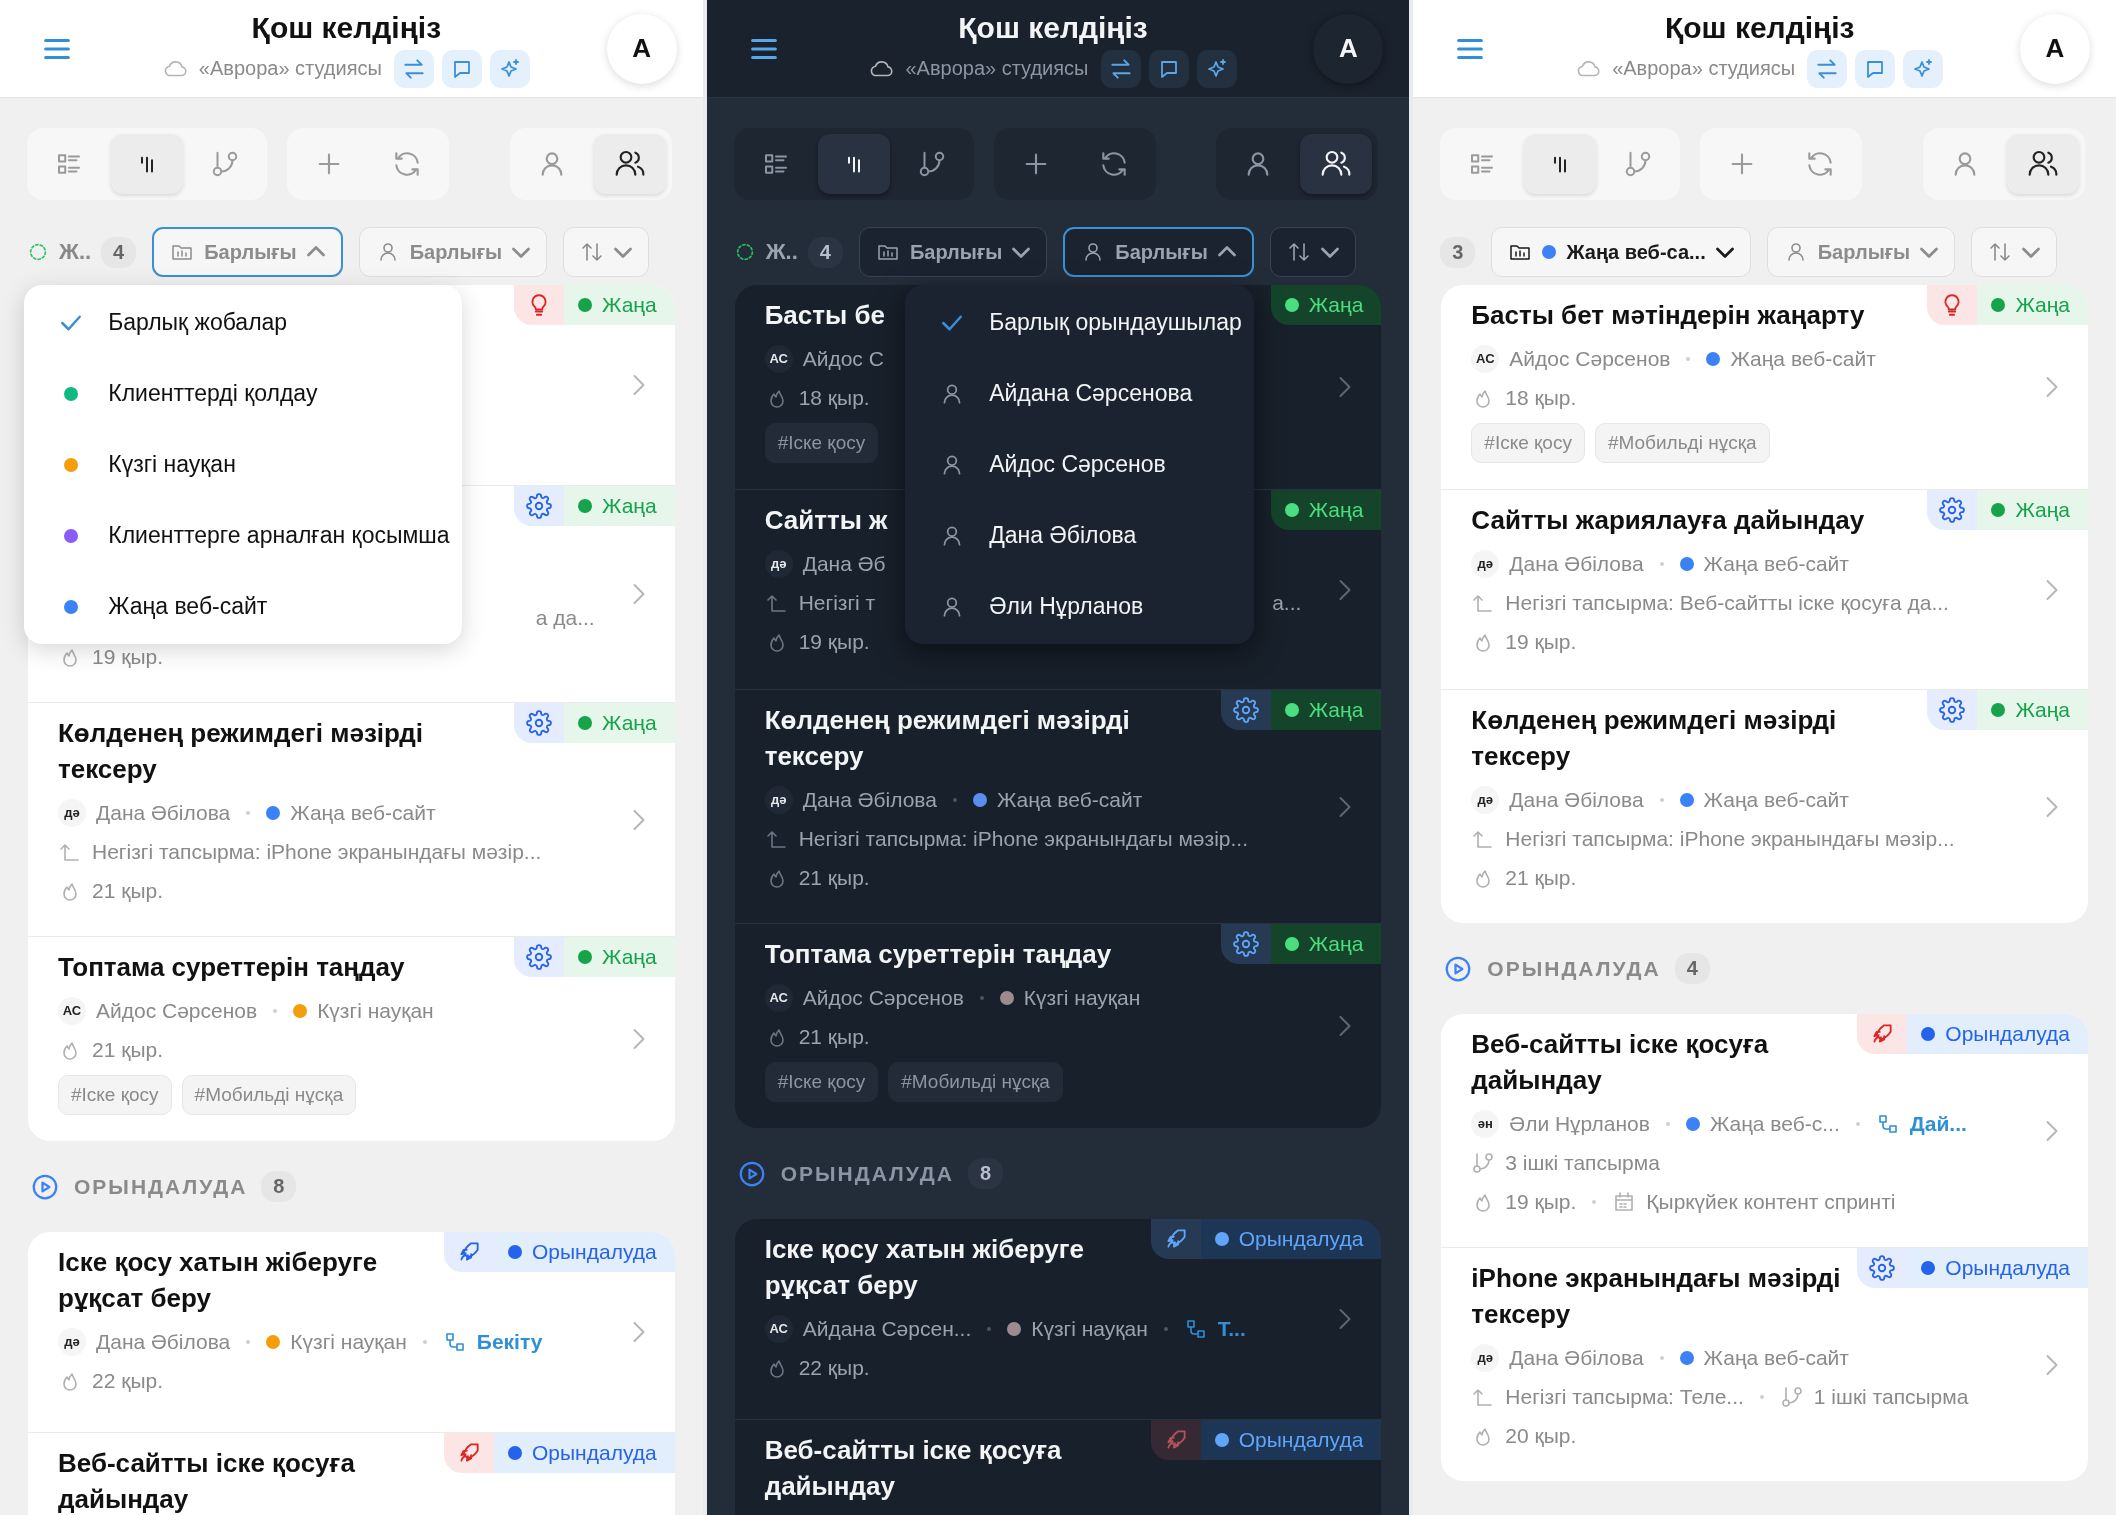  I want to click on menu-item: Әли Нұрланов, so click(1079, 606).